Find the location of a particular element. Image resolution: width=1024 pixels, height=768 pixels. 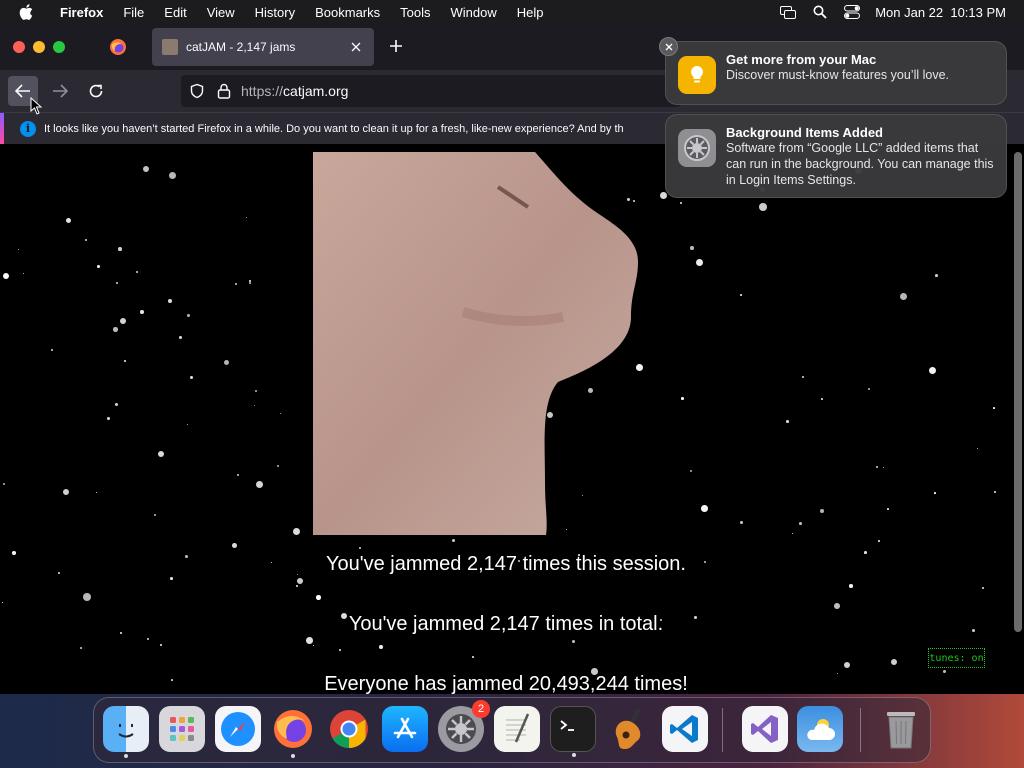

tracking-protection-shield-icon is located at coordinates (197, 91).